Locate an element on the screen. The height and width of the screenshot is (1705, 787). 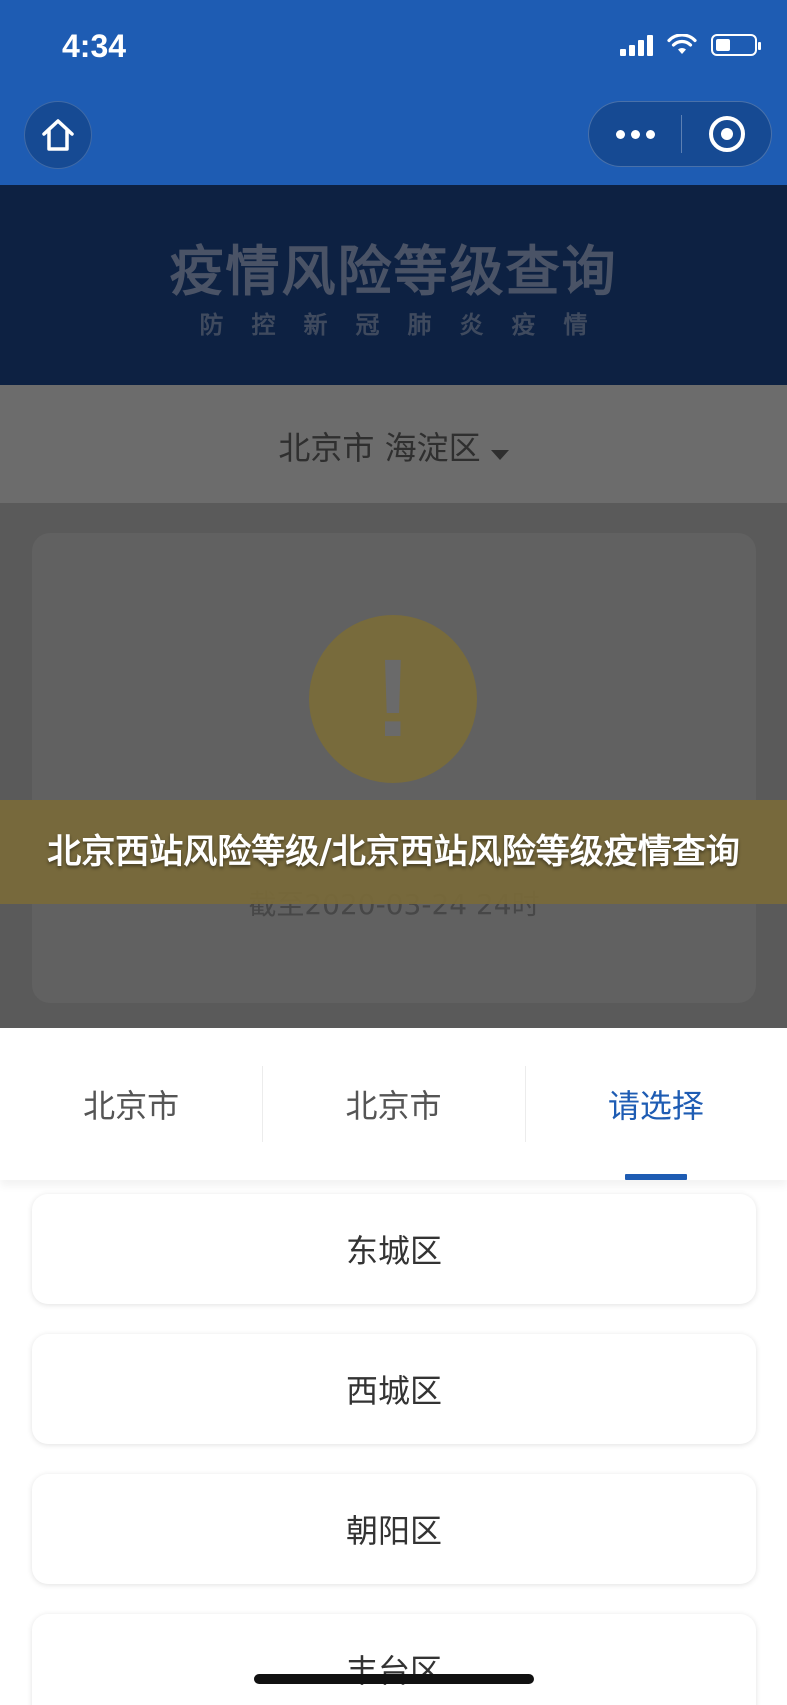
warning-badge: ! is located at coordinates (393, 699).